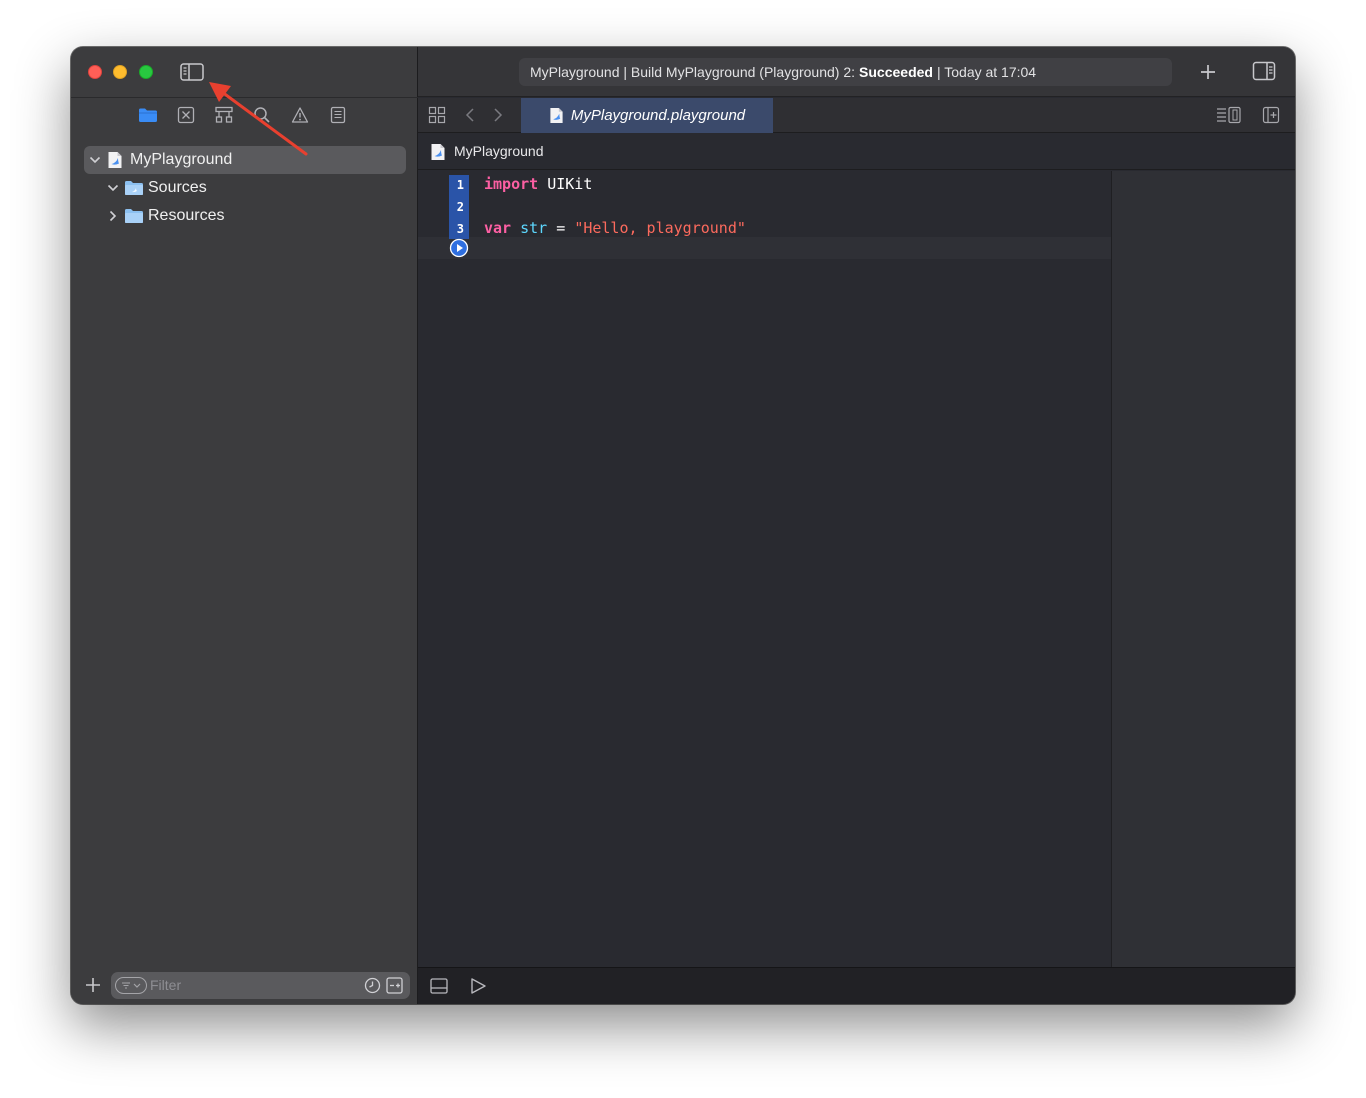  I want to click on jump-bar-item-myplayground: MyPlayground, so click(499, 151).